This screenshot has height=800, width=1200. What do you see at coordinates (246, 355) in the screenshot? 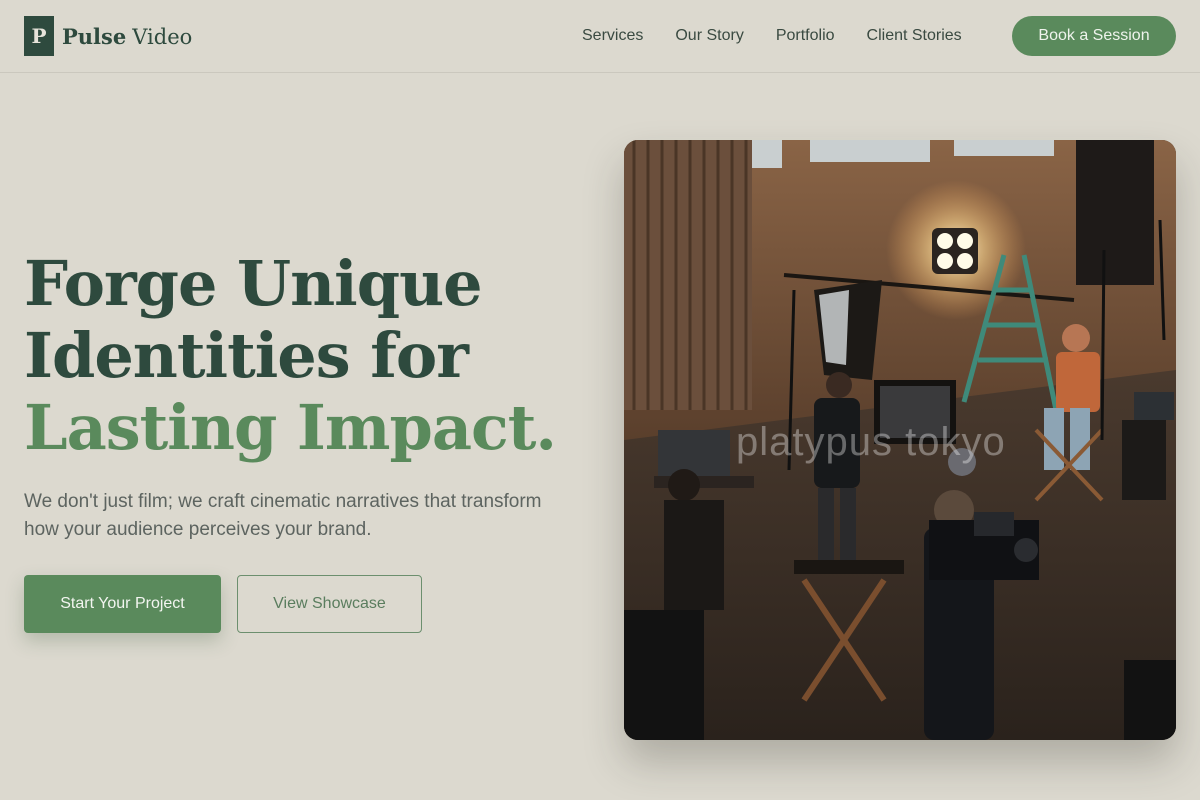
I see `hero-title-line-2: Identities for` at bounding box center [246, 355].